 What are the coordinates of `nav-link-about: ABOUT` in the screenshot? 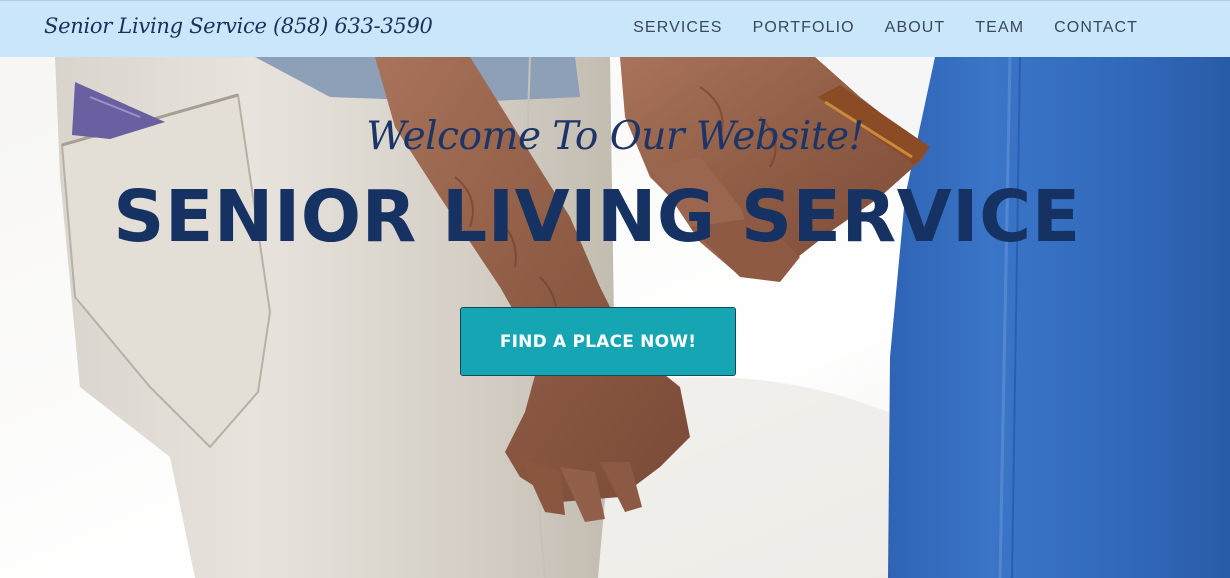 It's located at (915, 28).